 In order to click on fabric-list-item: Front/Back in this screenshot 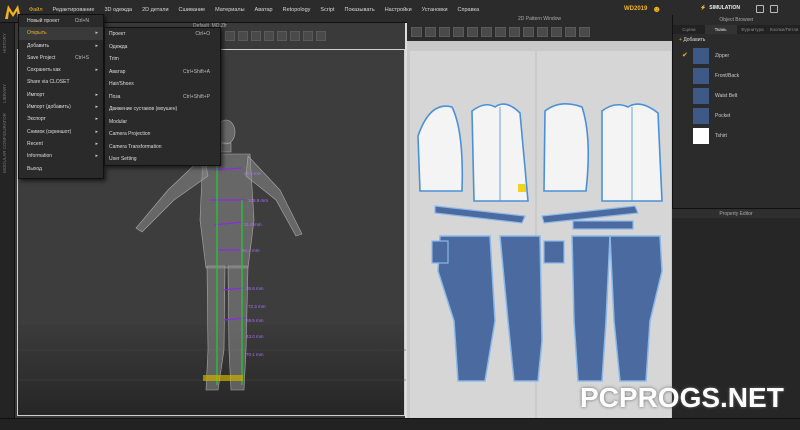, I will do `click(736, 76)`.